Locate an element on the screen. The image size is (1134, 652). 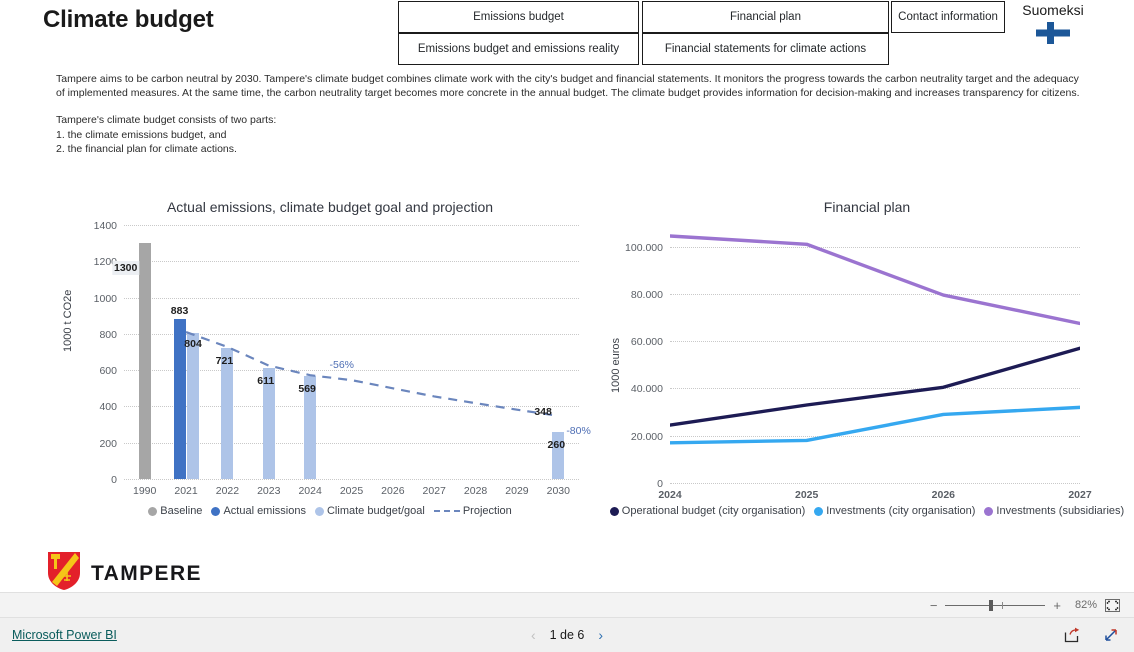
tampere-logo: TAMPERE is located at coordinates (125, 573).